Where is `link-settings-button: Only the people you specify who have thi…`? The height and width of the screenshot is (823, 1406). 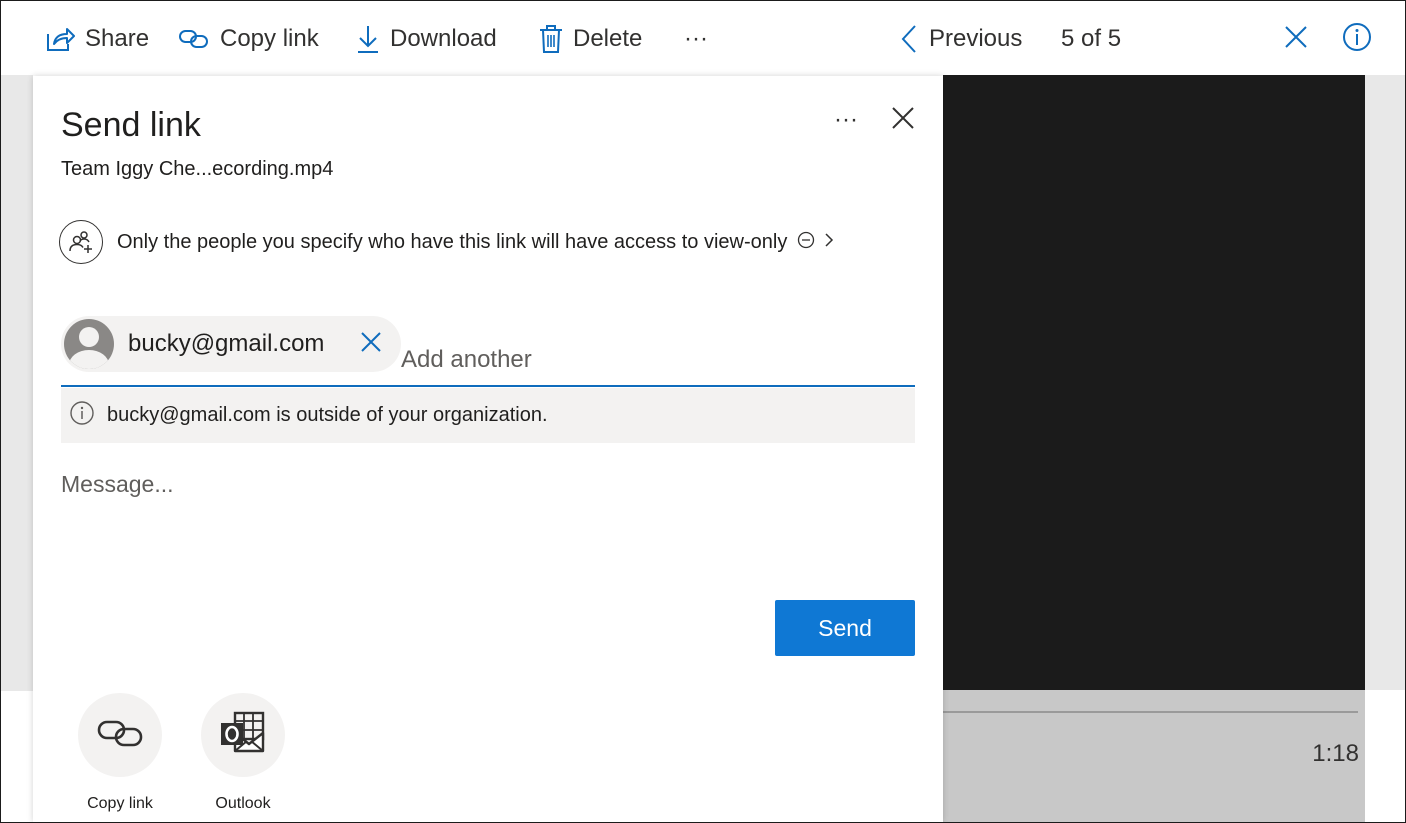 link-settings-button: Only the people you specify who have thi… is located at coordinates (447, 242).